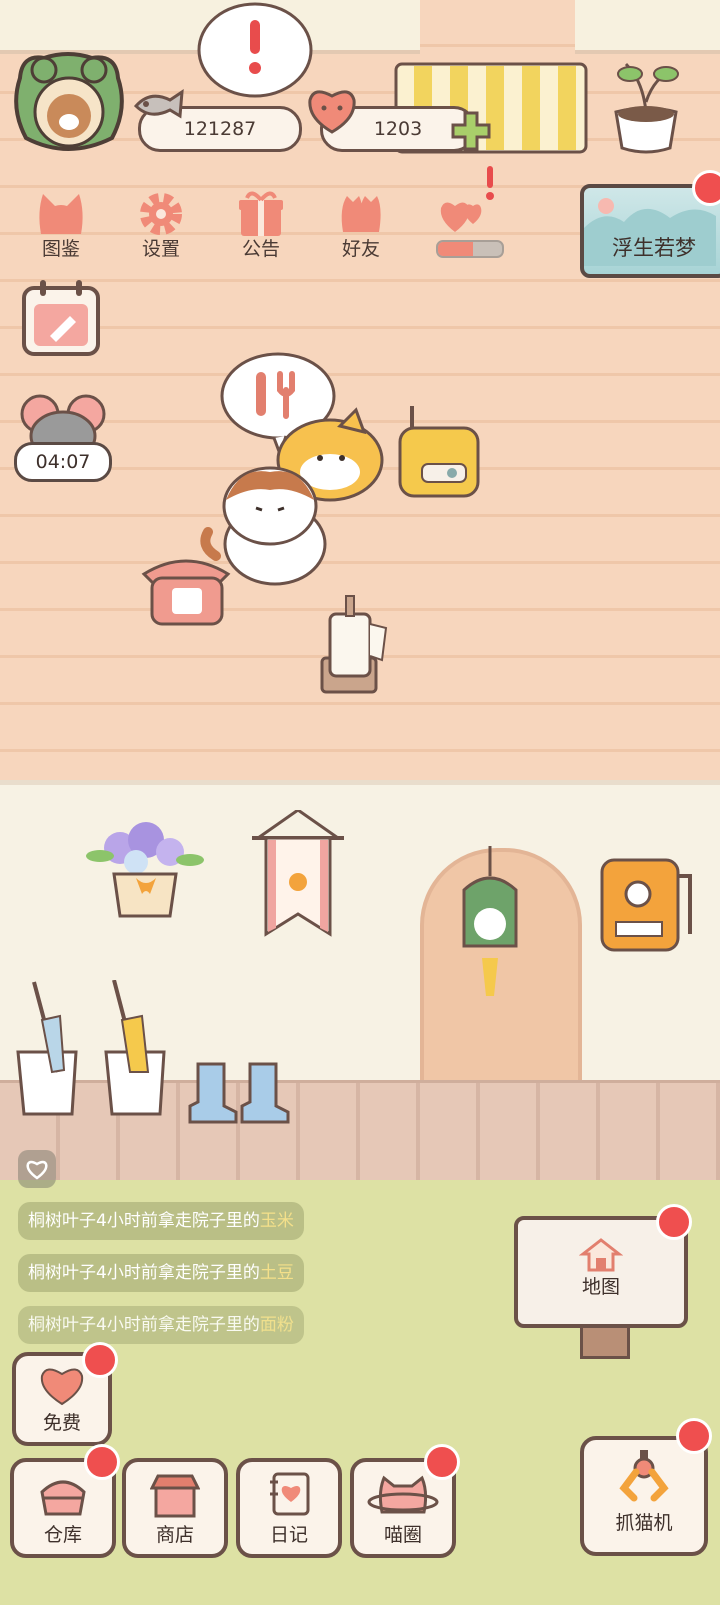 This screenshot has height=1605, width=720. Describe the element at coordinates (63, 462) in the screenshot. I see `timer-countdown: 04:07` at that location.